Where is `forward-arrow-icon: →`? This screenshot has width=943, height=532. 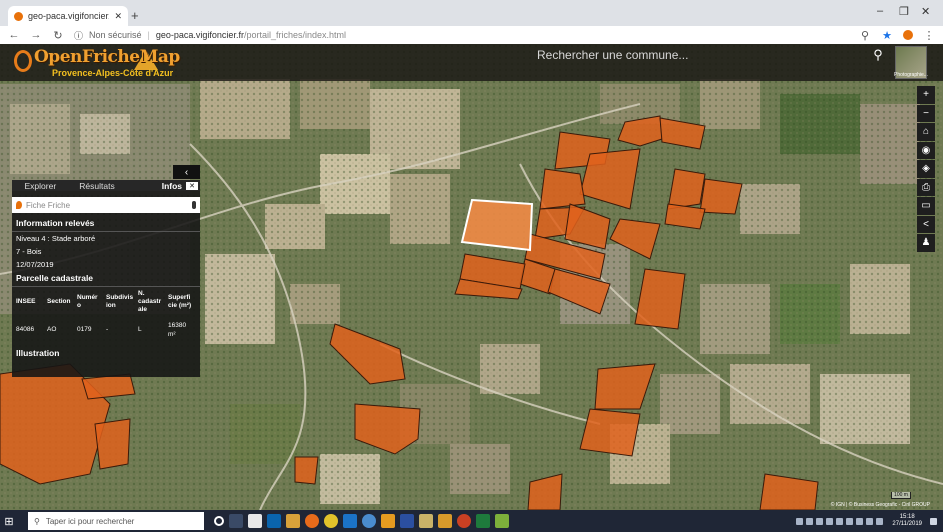
forward-arrow-icon: → is located at coordinates (36, 35).